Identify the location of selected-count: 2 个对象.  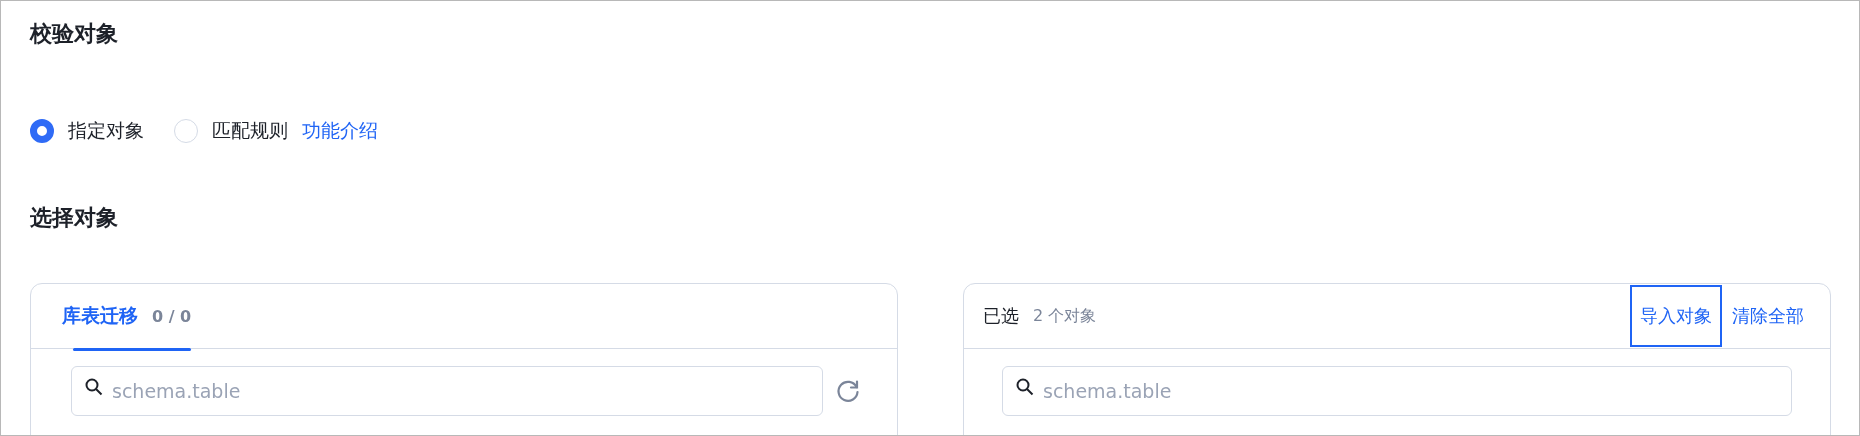
(1065, 316).